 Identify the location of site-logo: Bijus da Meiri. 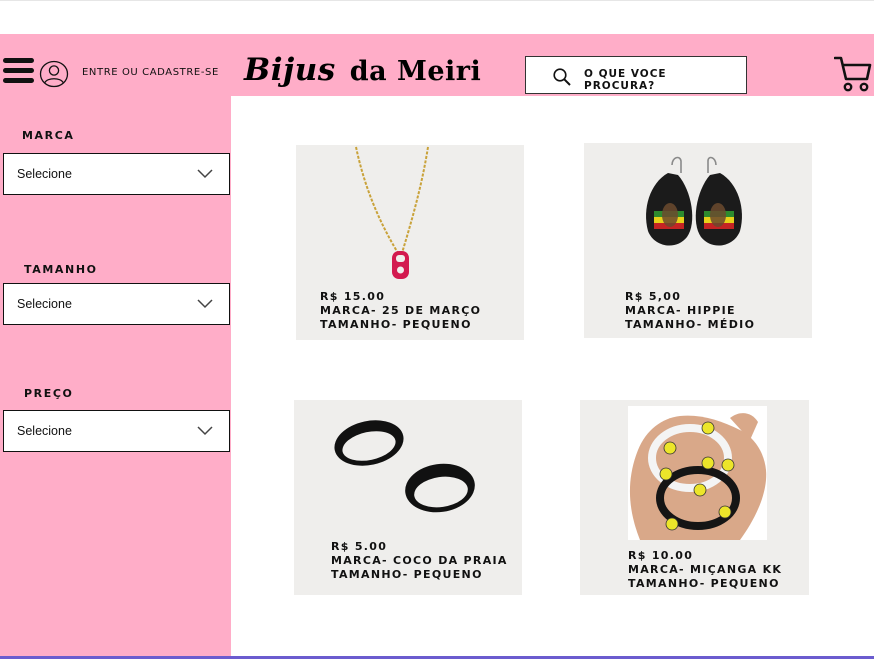
(362, 70).